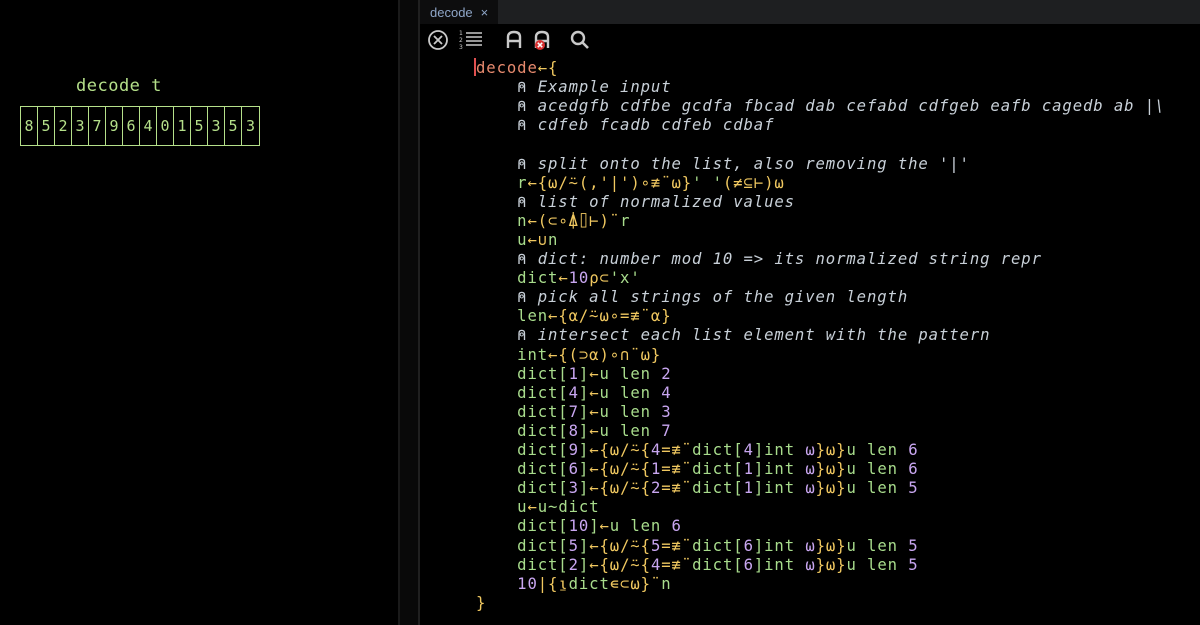 This screenshot has height=625, width=1200. What do you see at coordinates (573, 488) in the screenshot?
I see `code-token: 3` at bounding box center [573, 488].